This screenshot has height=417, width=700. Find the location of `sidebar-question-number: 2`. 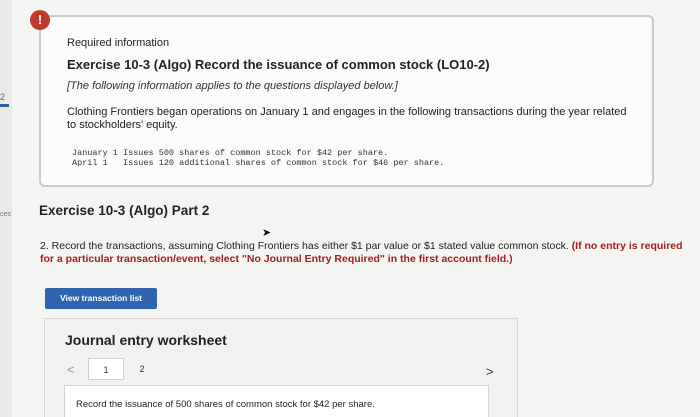

sidebar-question-number: 2 is located at coordinates (2, 97).